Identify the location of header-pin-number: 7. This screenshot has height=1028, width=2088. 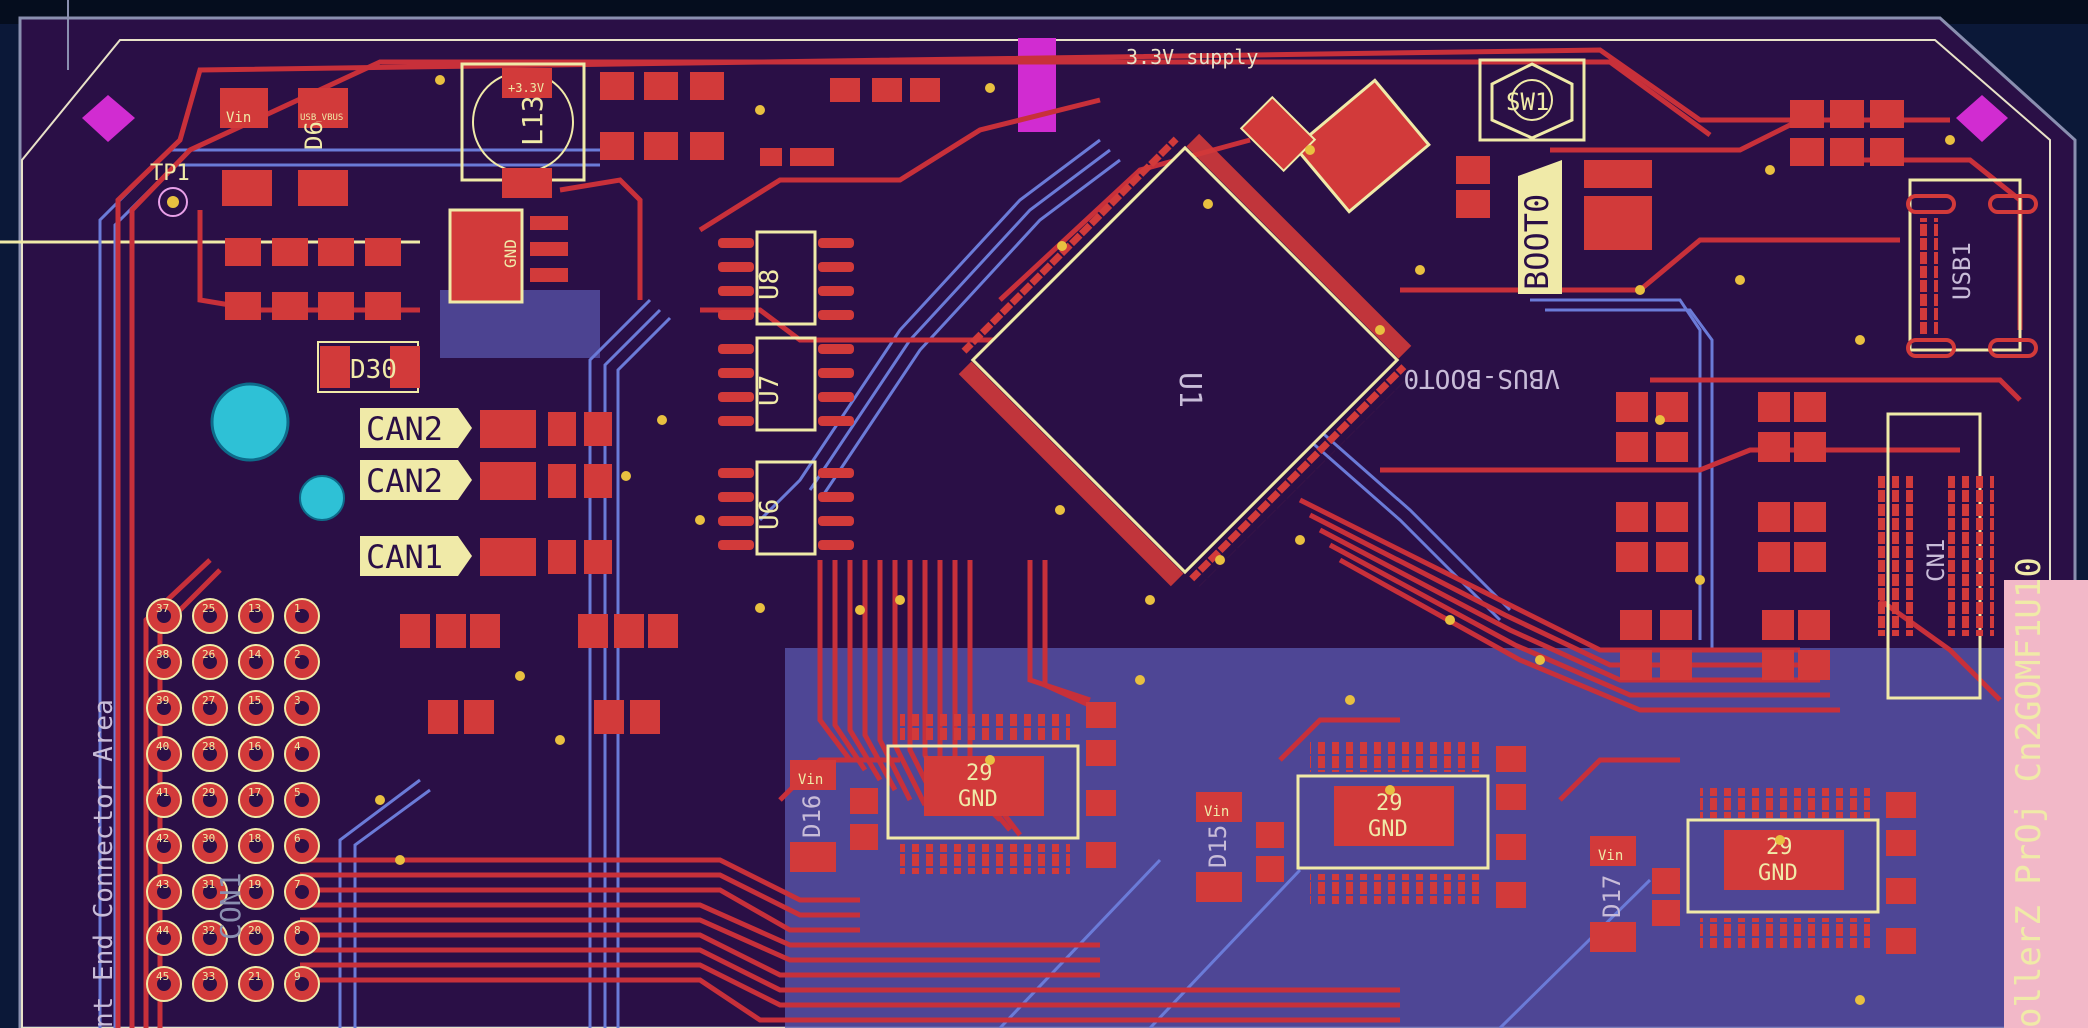
(297, 884).